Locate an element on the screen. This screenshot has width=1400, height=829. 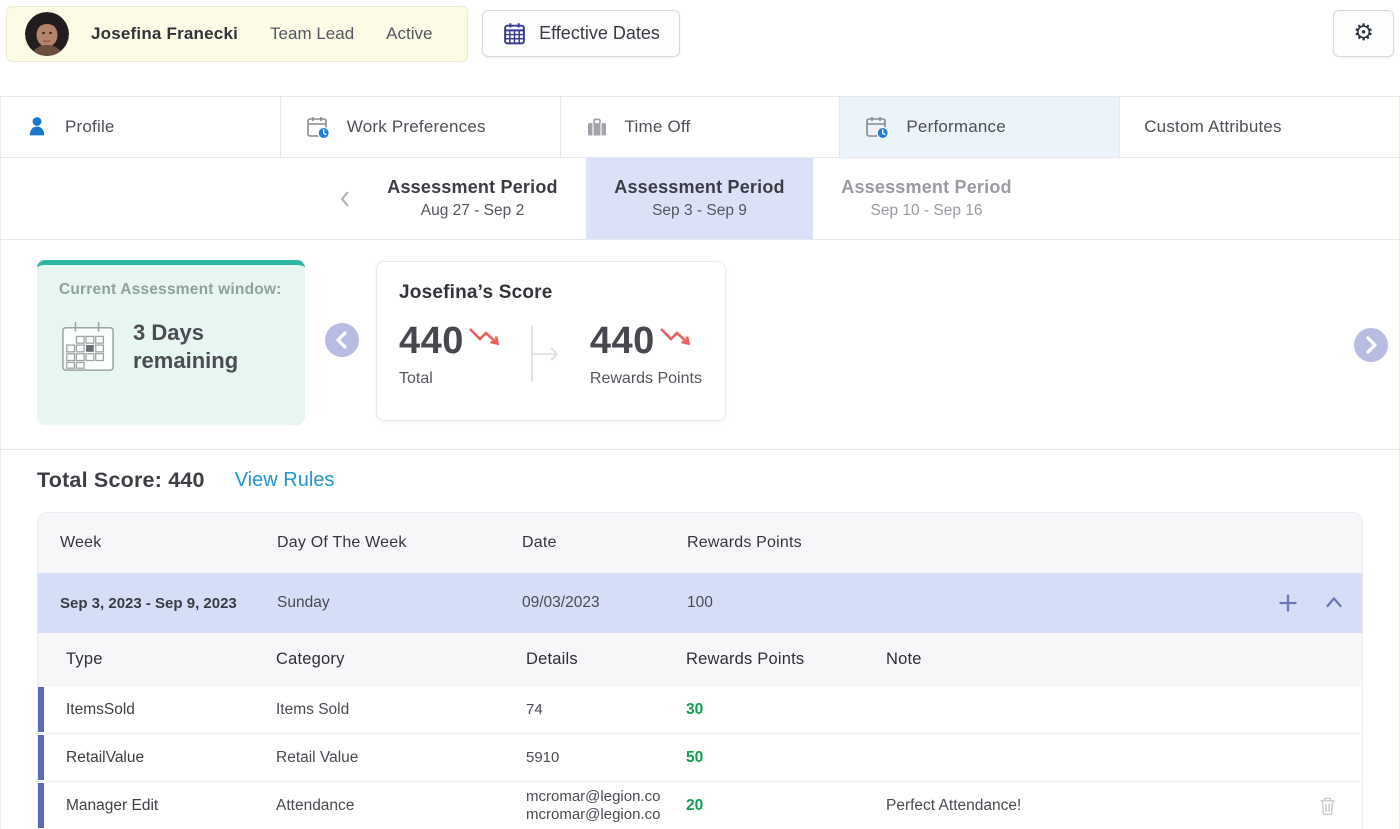
column-header-week: Week is located at coordinates (81, 542).